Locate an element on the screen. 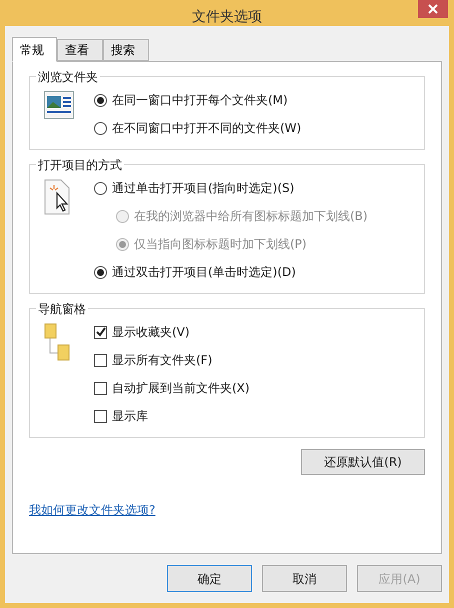  group-title: 打开项目的方式 is located at coordinates (80, 165).